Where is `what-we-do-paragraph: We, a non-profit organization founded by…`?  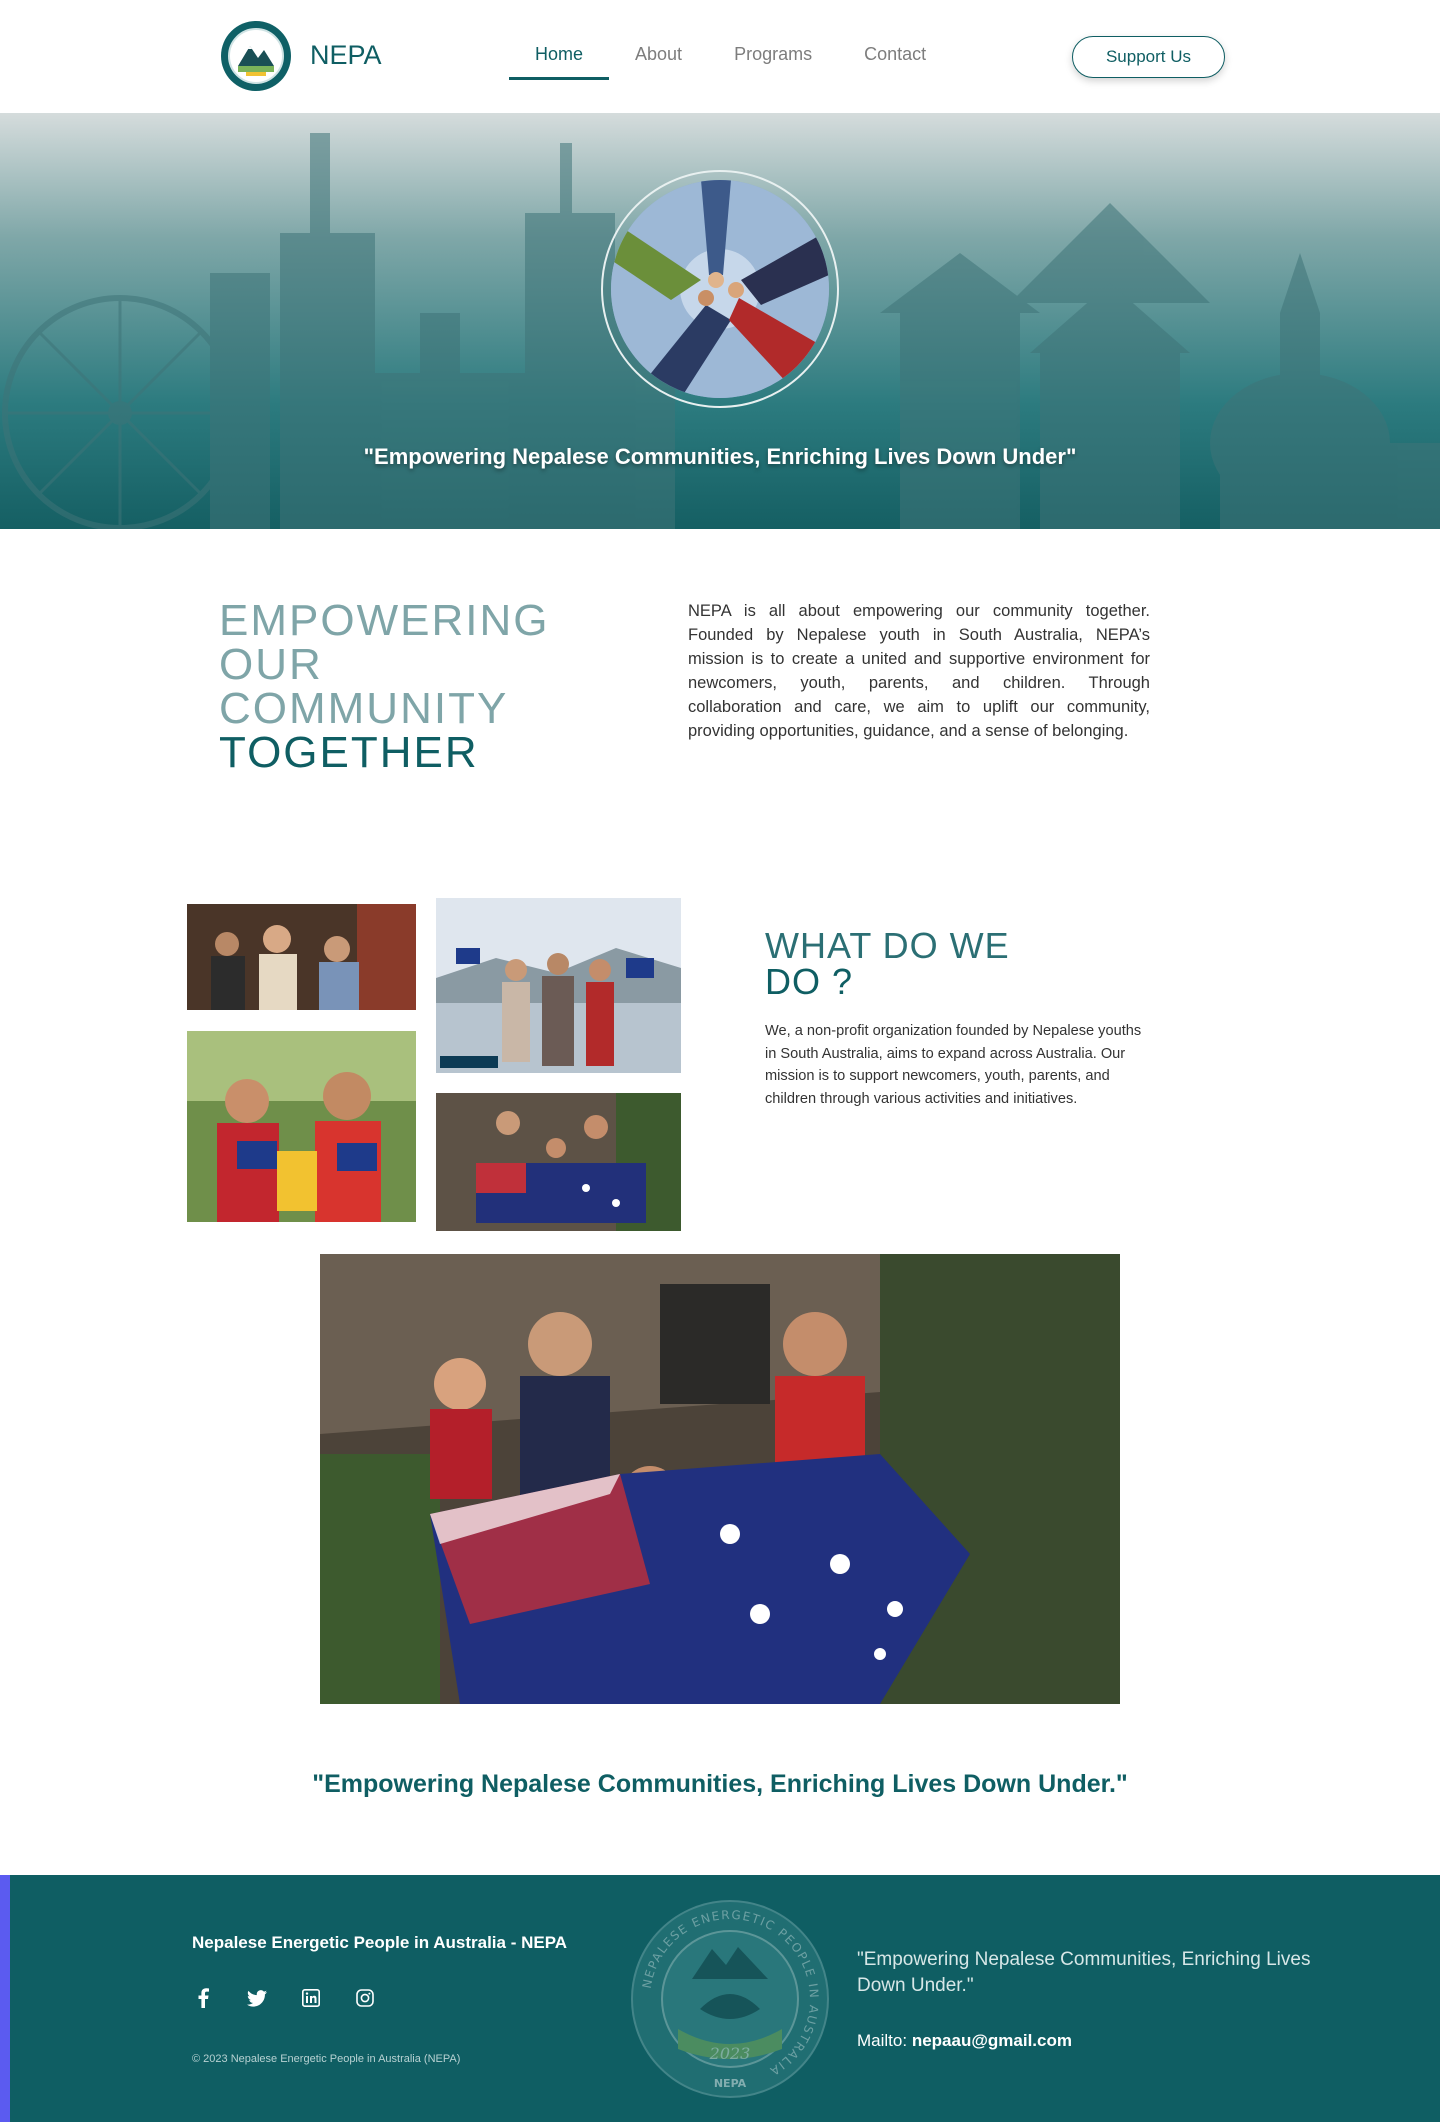 what-we-do-paragraph: We, a non-profit organization founded by… is located at coordinates (953, 1065).